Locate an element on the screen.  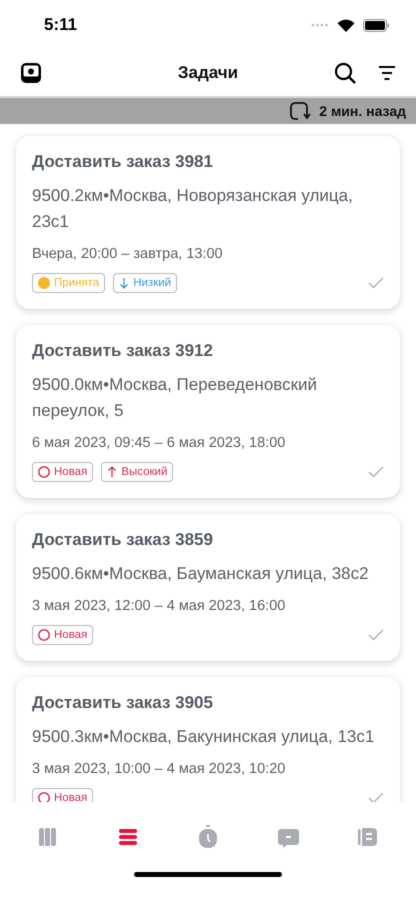
status-time: 5:11 is located at coordinates (61, 25).